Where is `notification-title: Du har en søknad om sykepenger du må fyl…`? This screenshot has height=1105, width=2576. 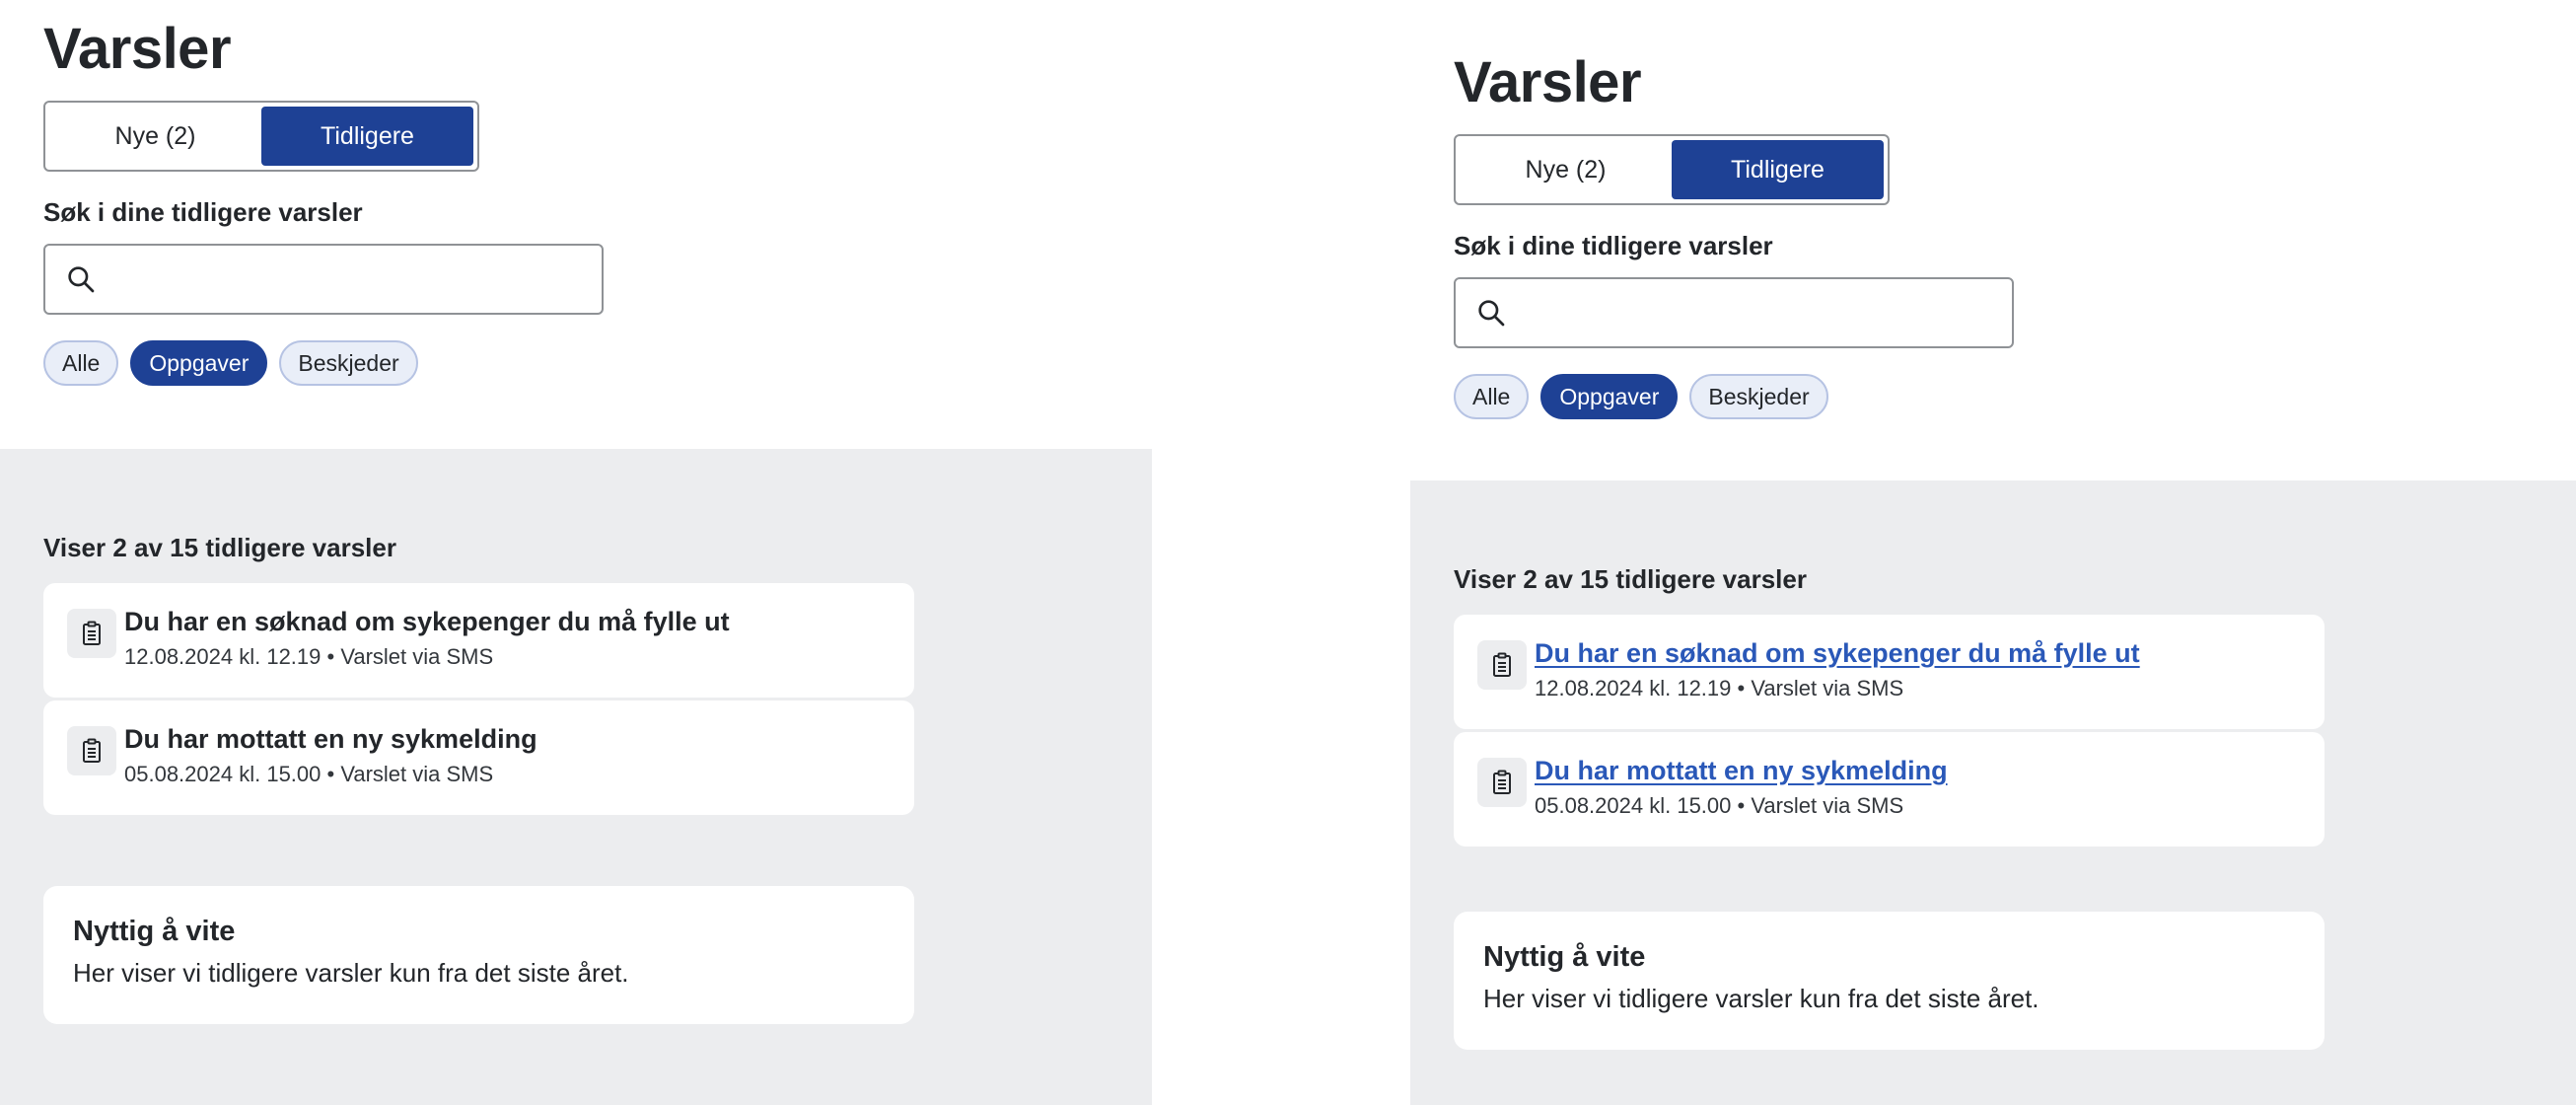
notification-title: Du har en søknad om sykepenger du må fyl… is located at coordinates (427, 621).